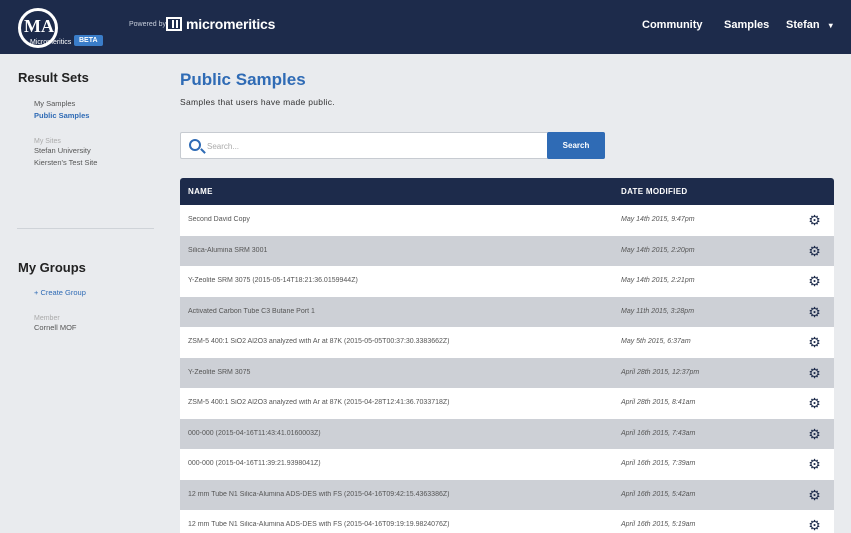 This screenshot has width=851, height=533. Describe the element at coordinates (507, 191) in the screenshot. I see `table-header: NAME DATE MODIFIED` at that location.